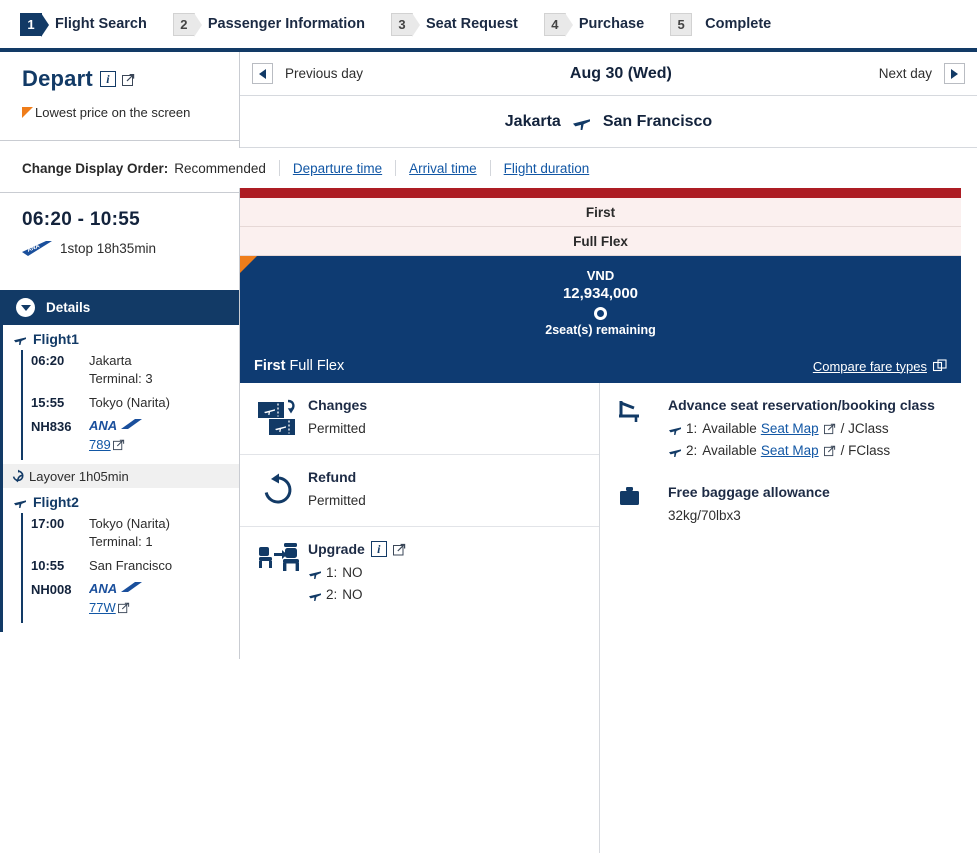 Image resolution: width=977 pixels, height=853 pixels. What do you see at coordinates (443, 168) in the screenshot?
I see `sort-option-arrival-time: Arrival time` at bounding box center [443, 168].